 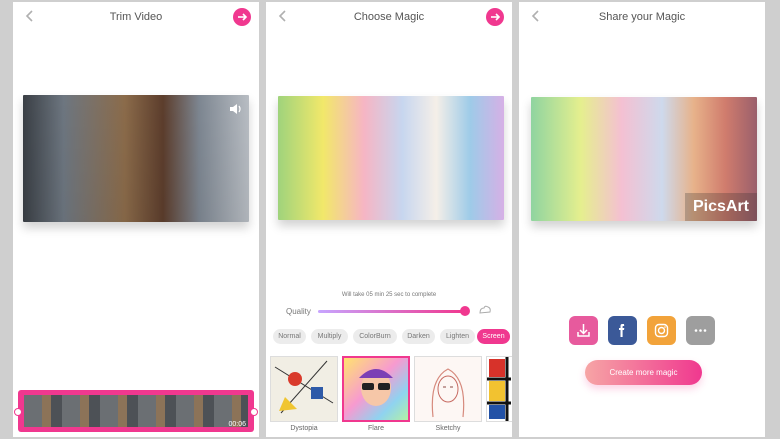 I want to click on instagram-button, so click(x=661, y=330).